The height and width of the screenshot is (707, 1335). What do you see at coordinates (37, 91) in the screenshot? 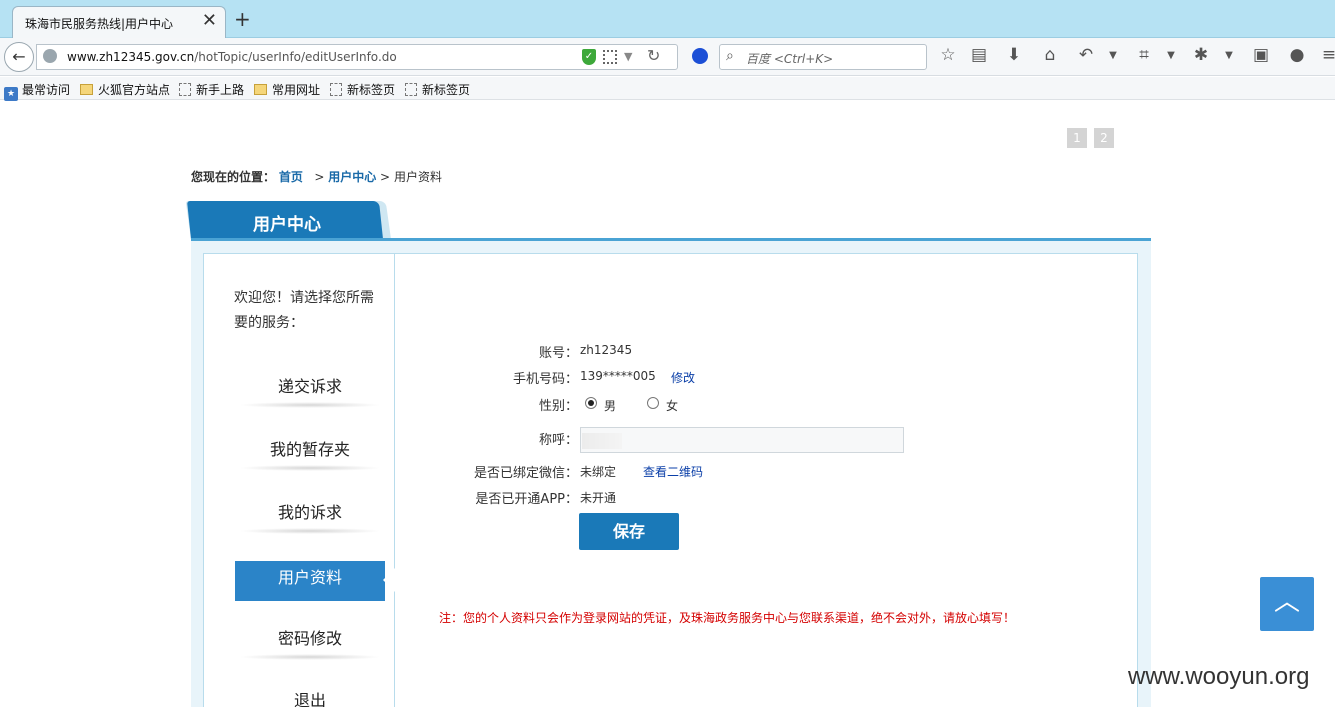
I see `bookmark-item: ★ 最常访问` at bounding box center [37, 91].